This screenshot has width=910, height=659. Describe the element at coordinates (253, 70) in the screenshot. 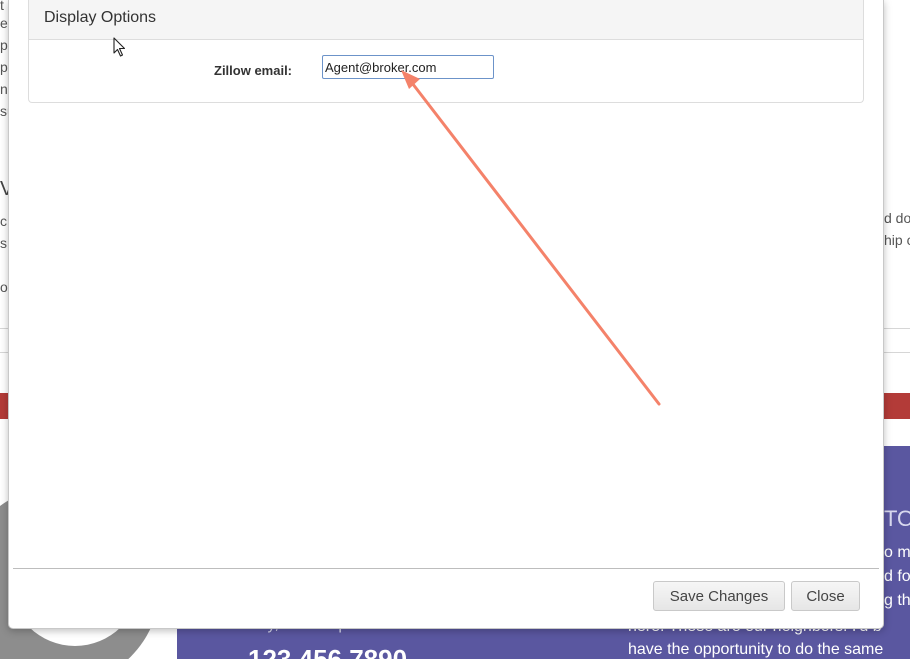

I see `zillow-email-label: Zillow email:` at that location.